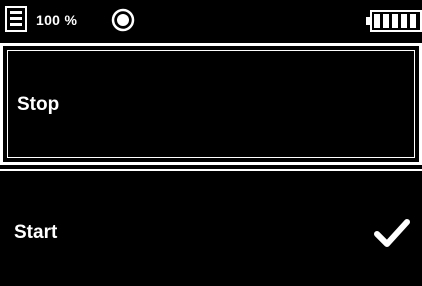  Describe the element at coordinates (36, 232) in the screenshot. I see `menu-item-start-label: Start` at that location.